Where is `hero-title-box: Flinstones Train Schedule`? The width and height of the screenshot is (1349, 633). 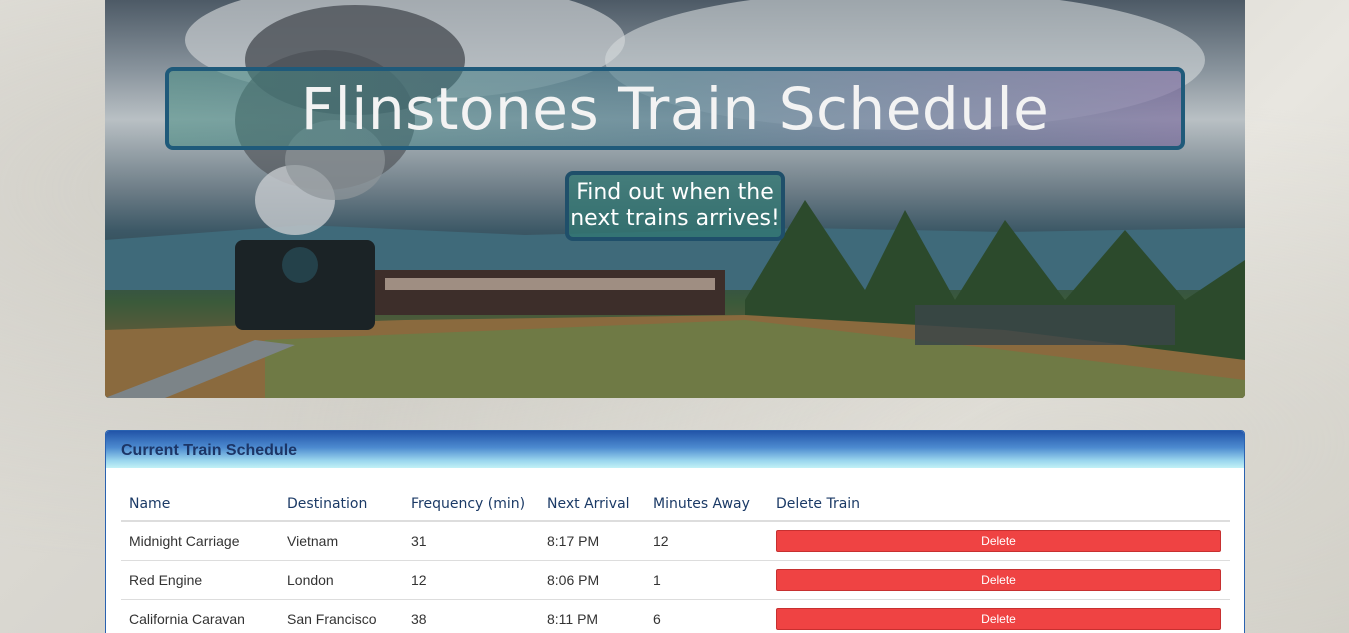 hero-title-box: Flinstones Train Schedule is located at coordinates (675, 108).